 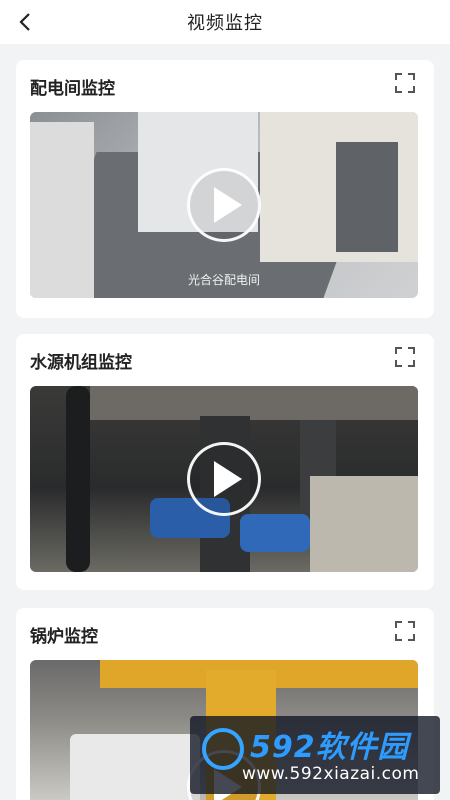 What do you see at coordinates (364, 524) in the screenshot?
I see `scene-floor` at bounding box center [364, 524].